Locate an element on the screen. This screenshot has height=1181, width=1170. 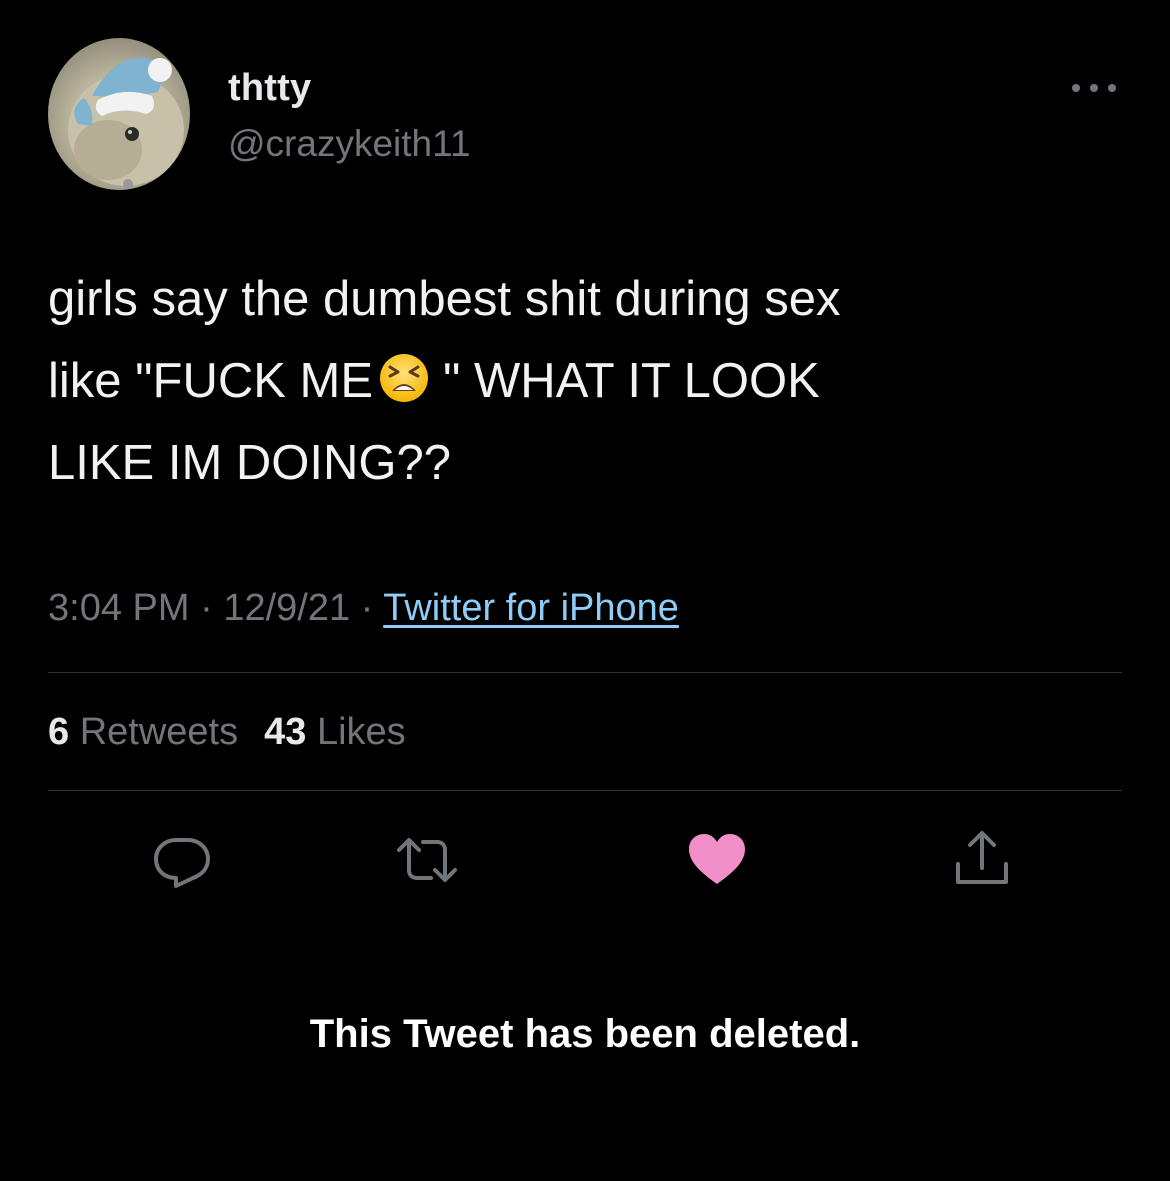
retweets-label: Retweets is located at coordinates (159, 732).